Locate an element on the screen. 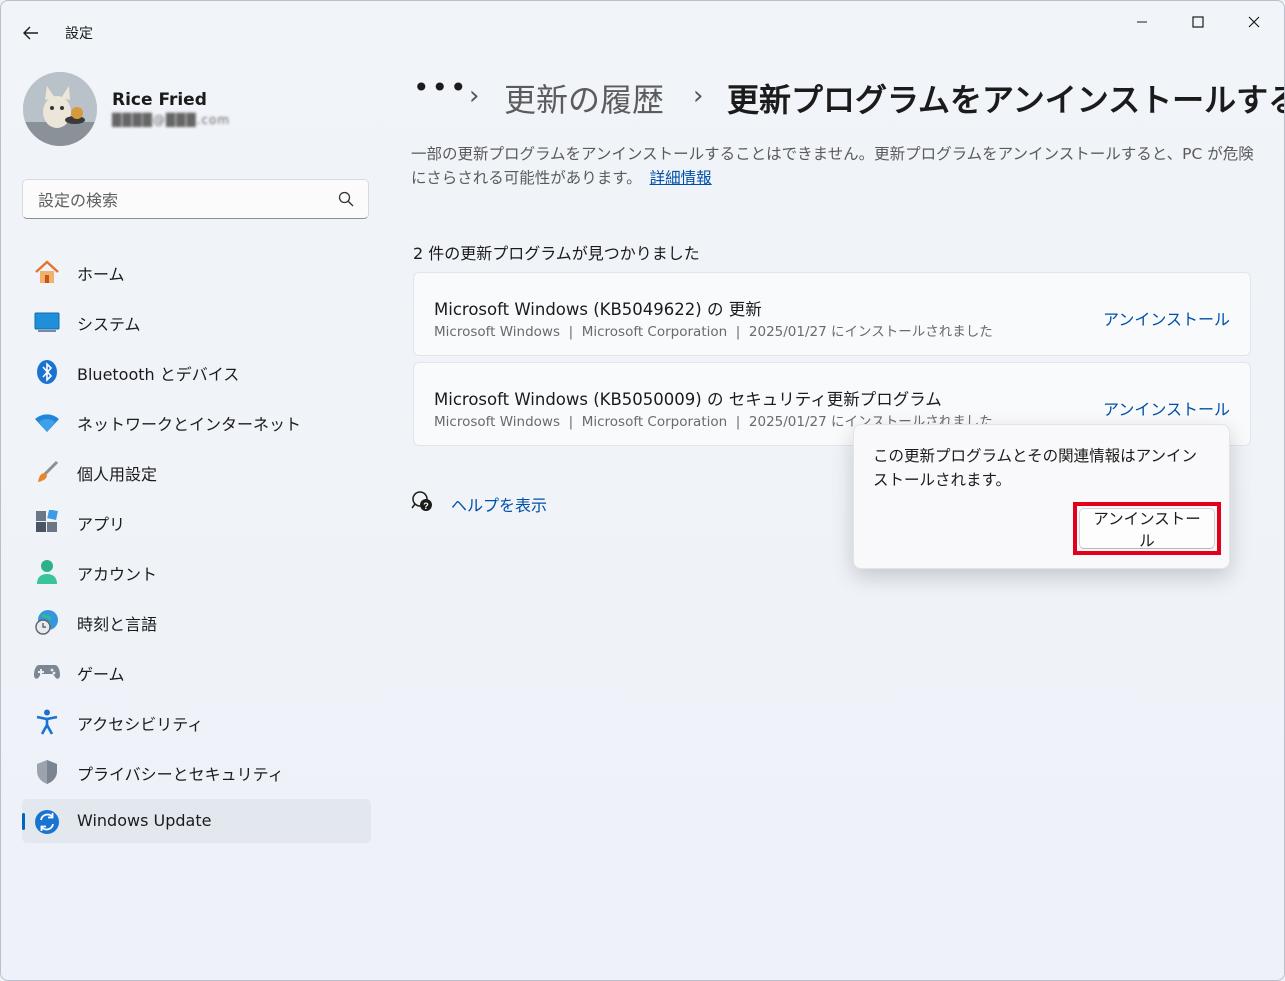 This screenshot has width=1285, height=981. minimize-button is located at coordinates (1142, 22).